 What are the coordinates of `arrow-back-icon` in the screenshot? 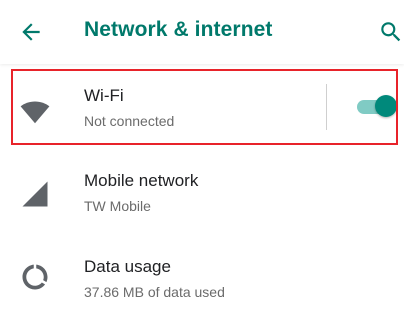 It's located at (31, 32).